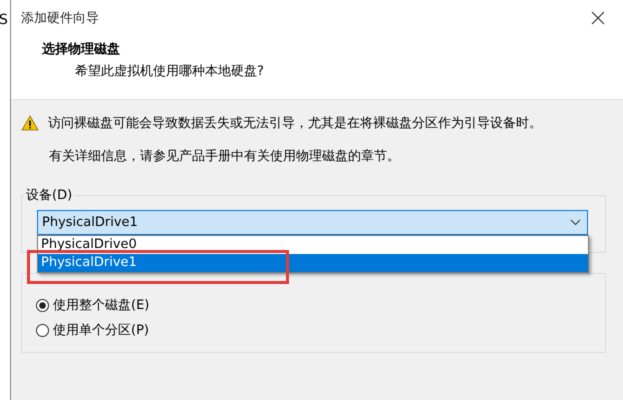  Describe the element at coordinates (30, 123) in the screenshot. I see `warning-icon` at that location.